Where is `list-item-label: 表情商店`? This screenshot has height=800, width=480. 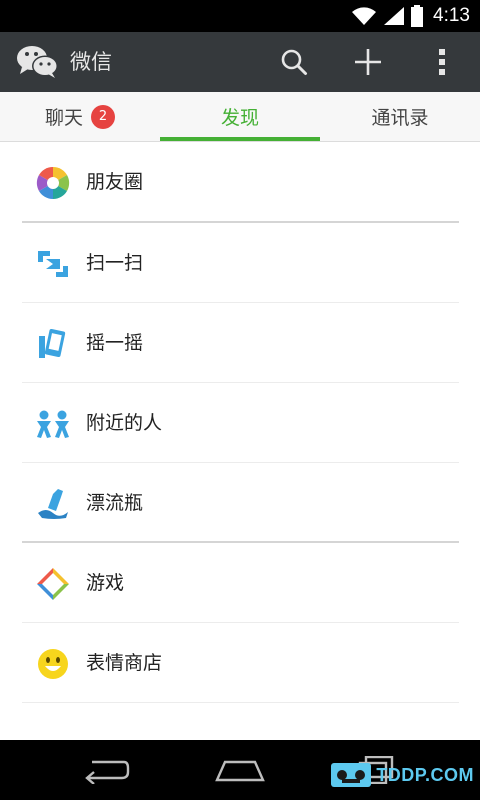 list-item-label: 表情商店 is located at coordinates (124, 663).